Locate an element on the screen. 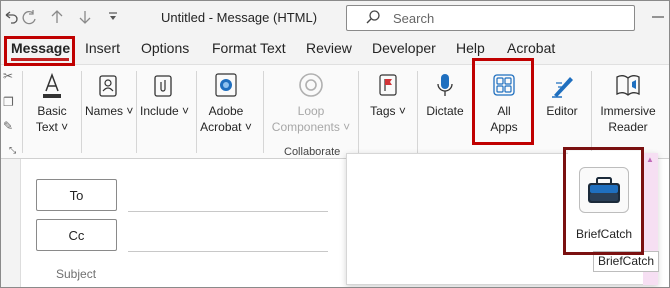  address-book-icon is located at coordinates (108, 86).